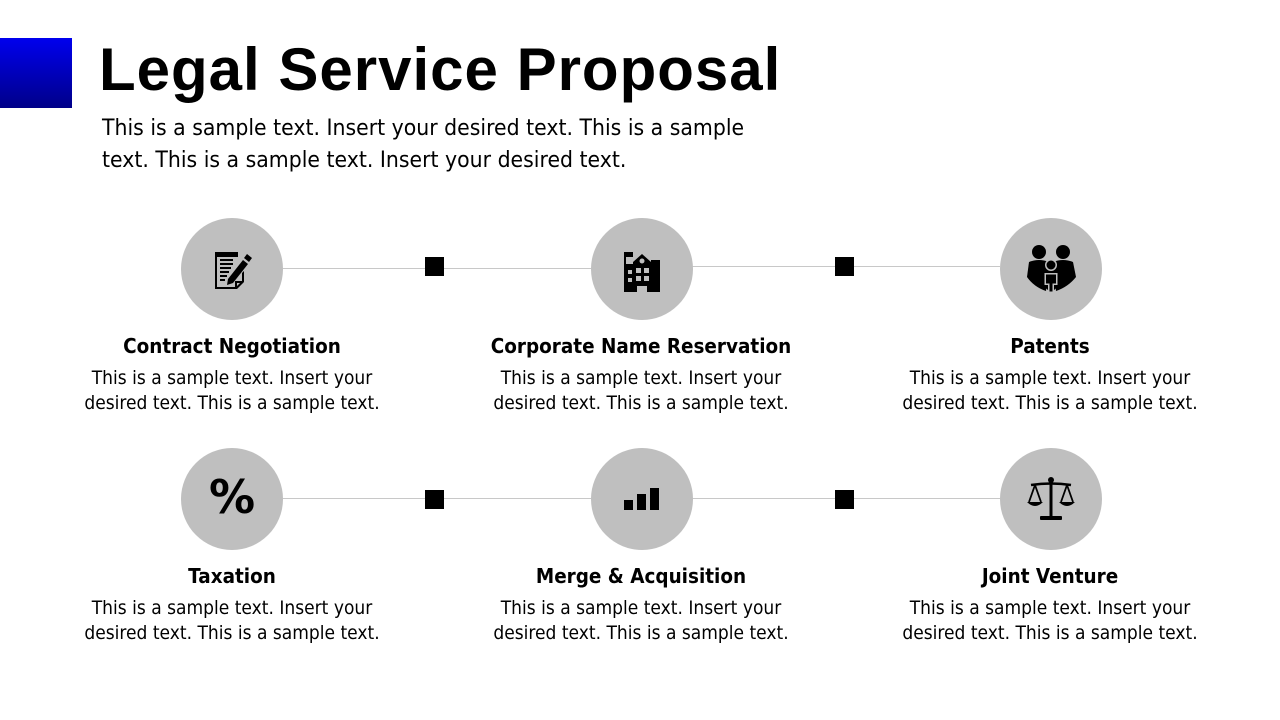 Image resolution: width=1280 pixels, height=720 pixels. What do you see at coordinates (642, 272) in the screenshot?
I see `school-building-icon` at bounding box center [642, 272].